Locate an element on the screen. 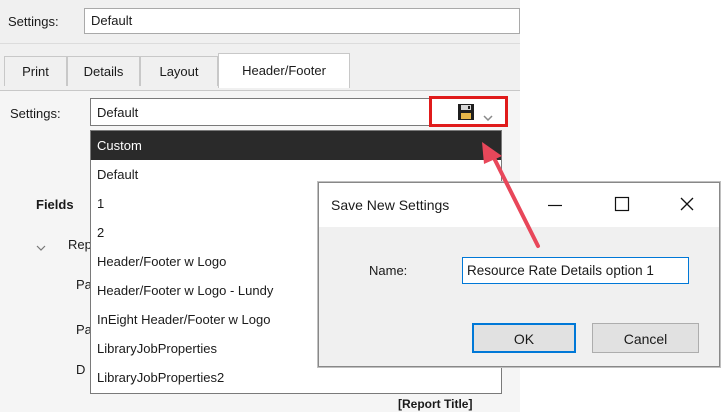  panel-settings-value: Default is located at coordinates (118, 112).